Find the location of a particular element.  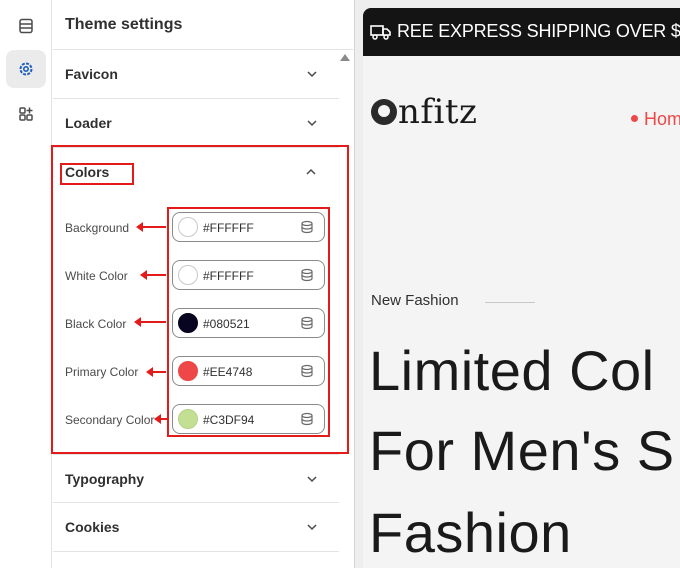

black-color-label: Black Color is located at coordinates (96, 324).